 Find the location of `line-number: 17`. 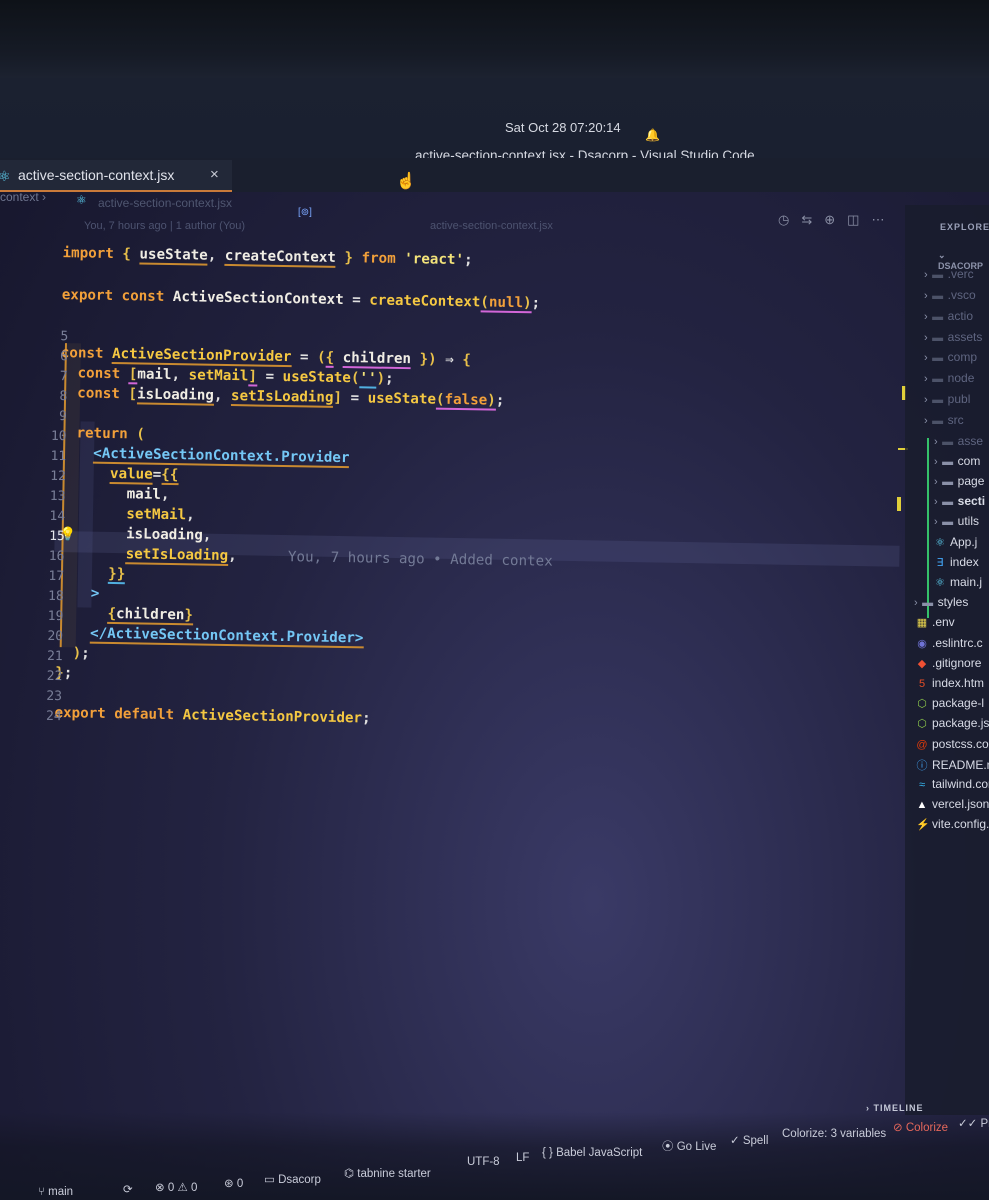

line-number: 17 is located at coordinates (56, 576).